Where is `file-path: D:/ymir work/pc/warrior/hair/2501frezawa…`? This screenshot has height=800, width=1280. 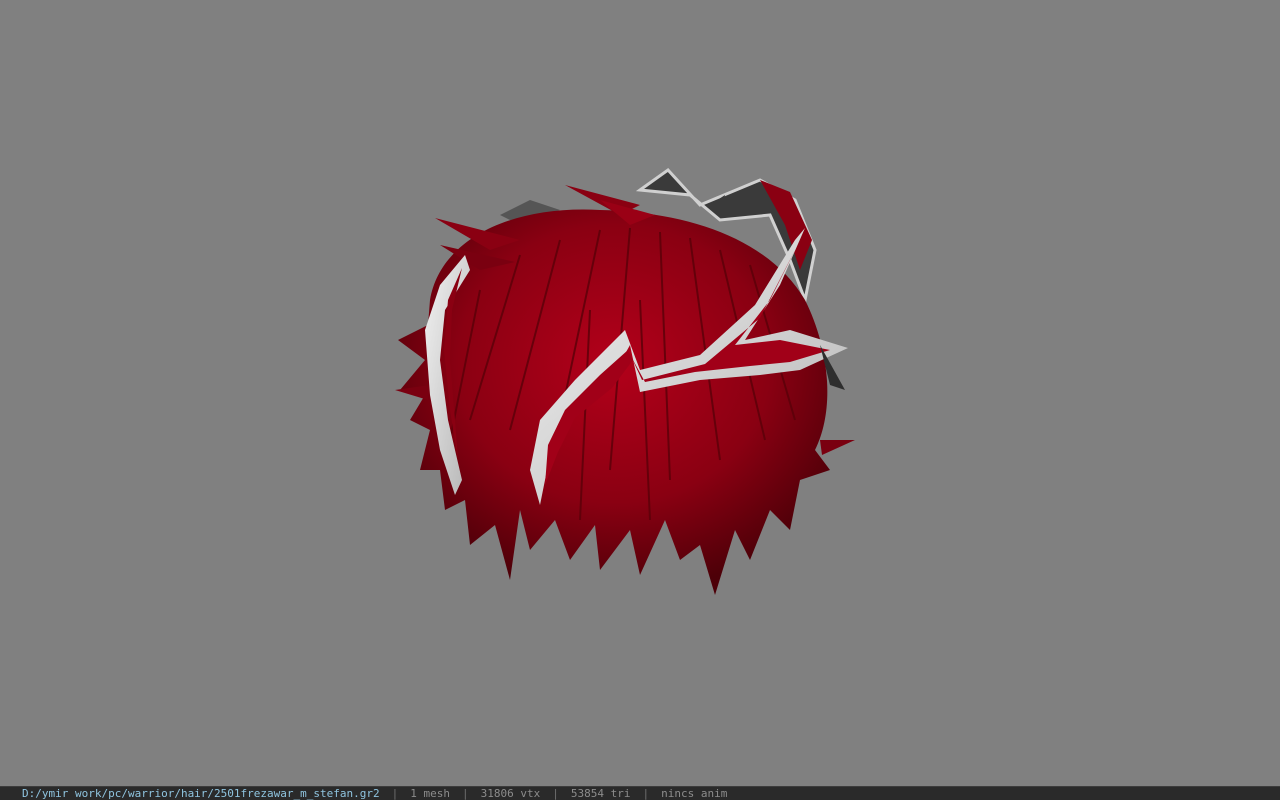
file-path: D:/ymir work/pc/warrior/hair/2501frezawa… is located at coordinates (201, 793).